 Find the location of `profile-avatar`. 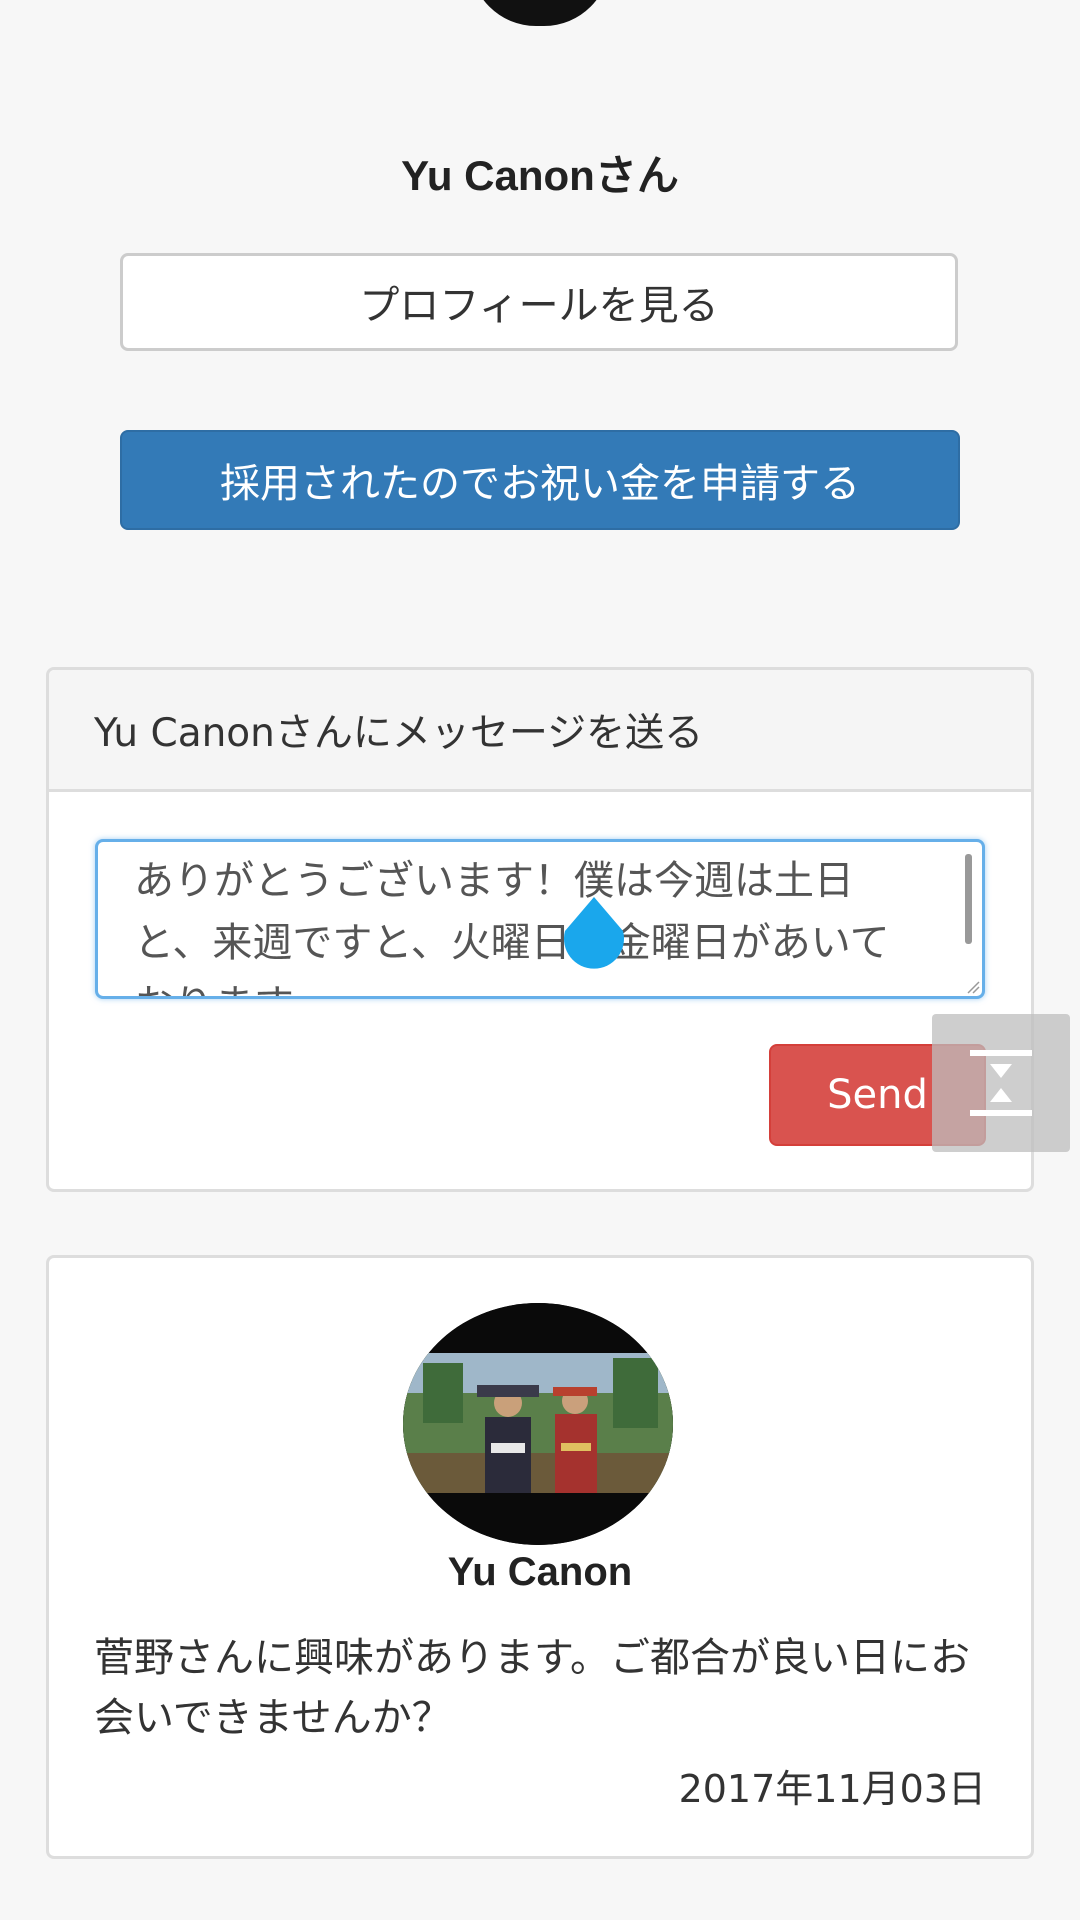

profile-avatar is located at coordinates (540, 13).